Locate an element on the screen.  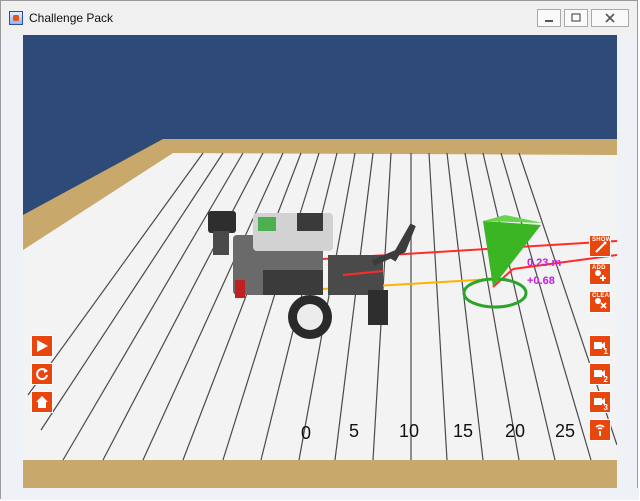
distance-label: 0.23 m is located at coordinates (544, 263).